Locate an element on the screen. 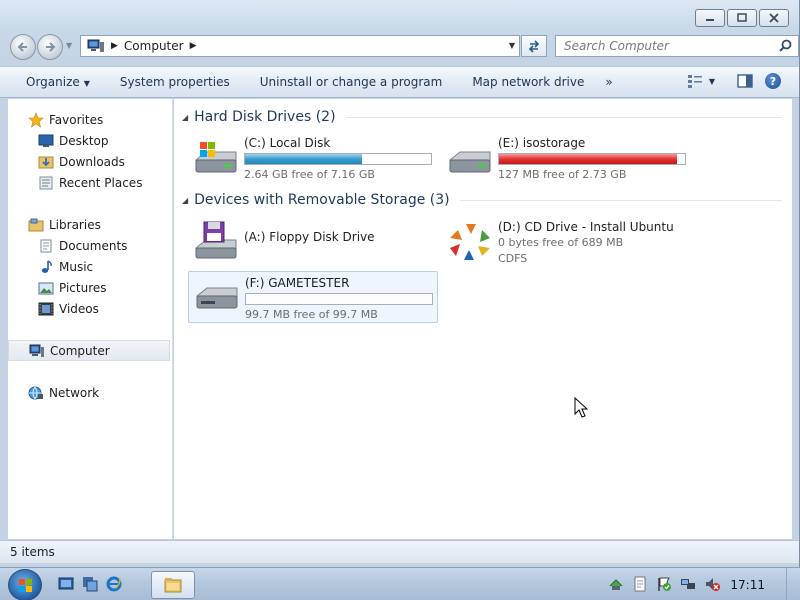 This screenshot has width=800, height=600. drive-free-space: 0 bytes free of 689 MB is located at coordinates (561, 242).